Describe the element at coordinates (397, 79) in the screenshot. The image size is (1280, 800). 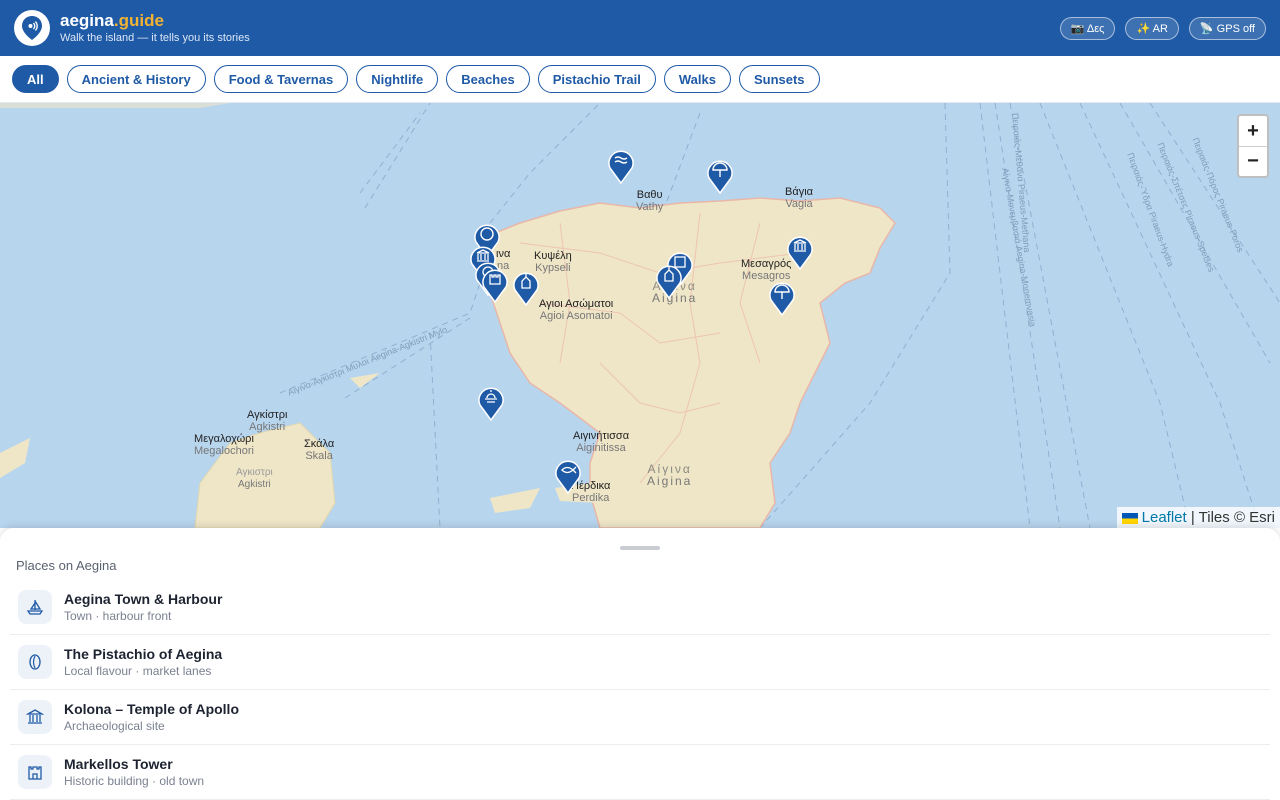
I see `filter-chip-nightlife: Nightlife` at that location.